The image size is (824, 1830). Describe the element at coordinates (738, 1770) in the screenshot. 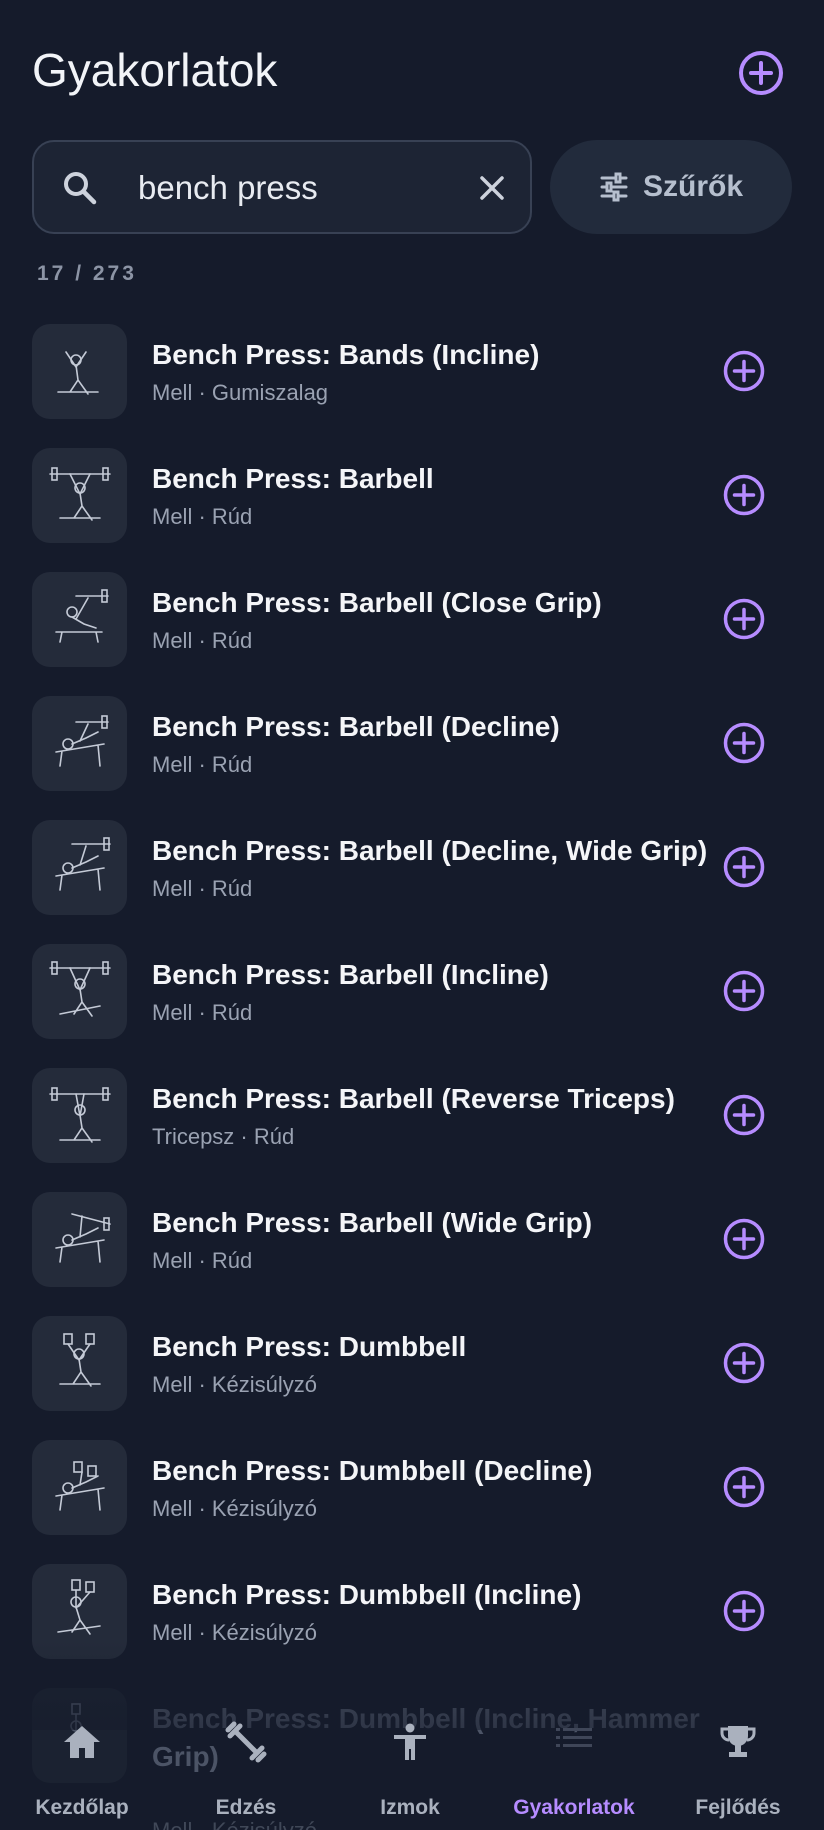

I see `nav-item-progress: Fejlődés` at that location.